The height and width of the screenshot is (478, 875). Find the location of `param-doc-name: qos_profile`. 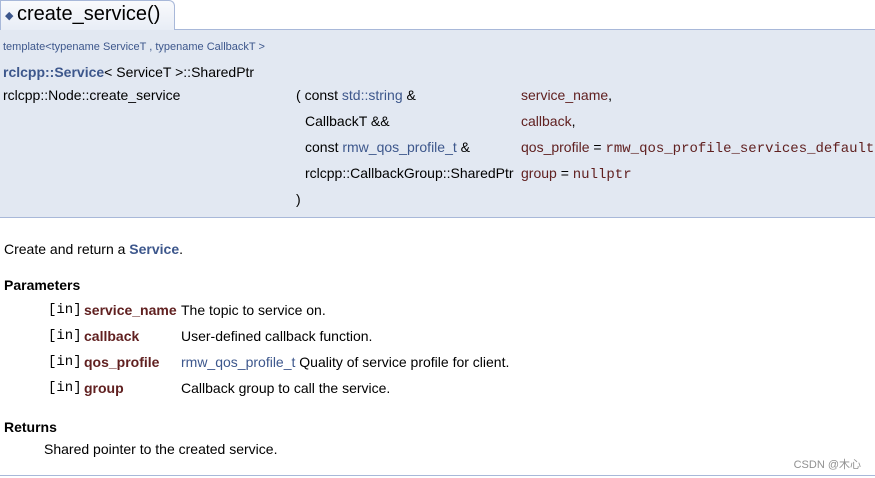

param-doc-name: qos_profile is located at coordinates (122, 362).